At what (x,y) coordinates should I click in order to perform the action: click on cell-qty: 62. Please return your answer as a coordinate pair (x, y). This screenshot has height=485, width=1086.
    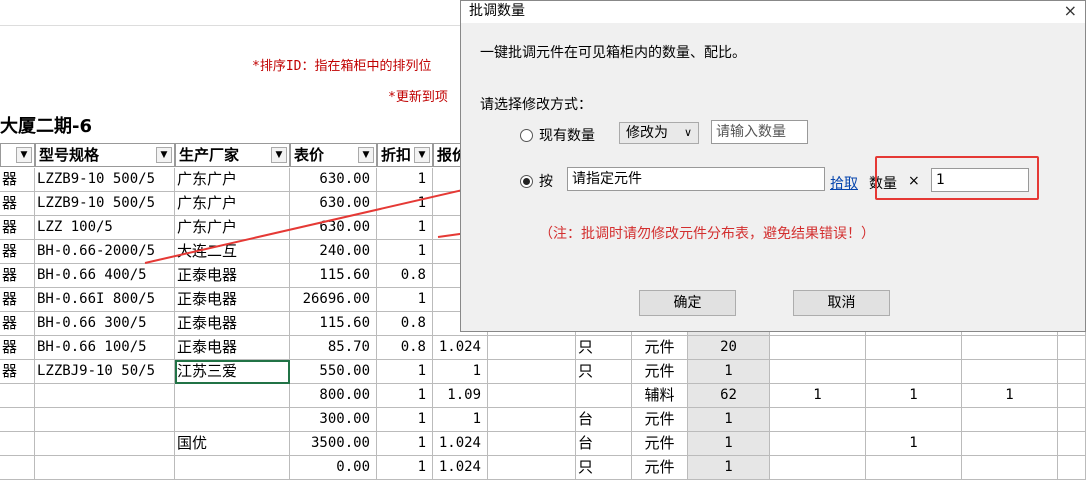
    Looking at the image, I should click on (729, 396).